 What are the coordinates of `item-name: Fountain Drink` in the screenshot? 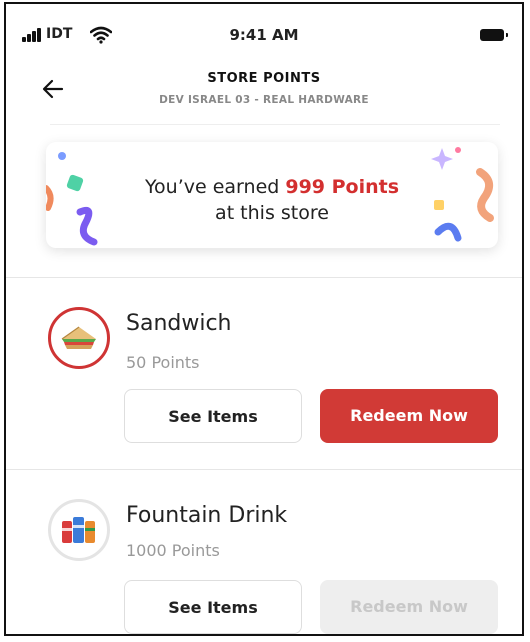 It's located at (207, 515).